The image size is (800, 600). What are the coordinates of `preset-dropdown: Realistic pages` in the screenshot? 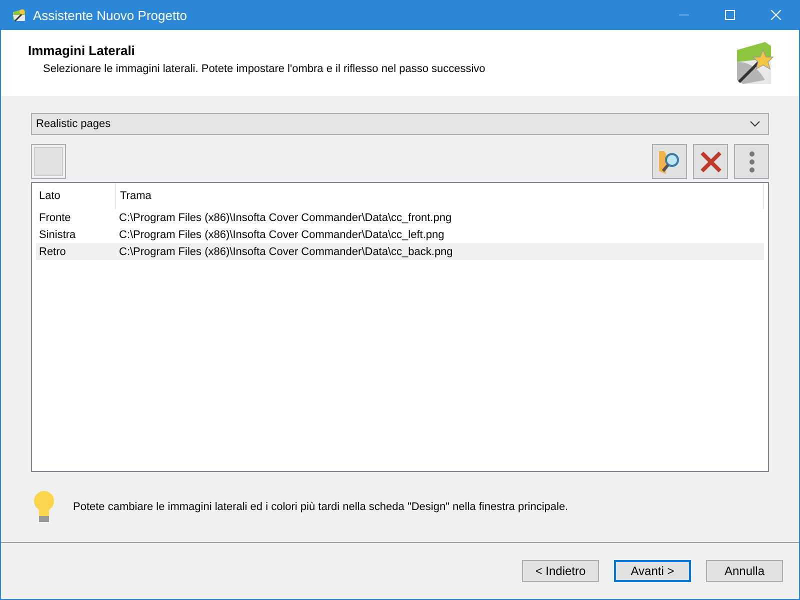 It's located at (400, 124).